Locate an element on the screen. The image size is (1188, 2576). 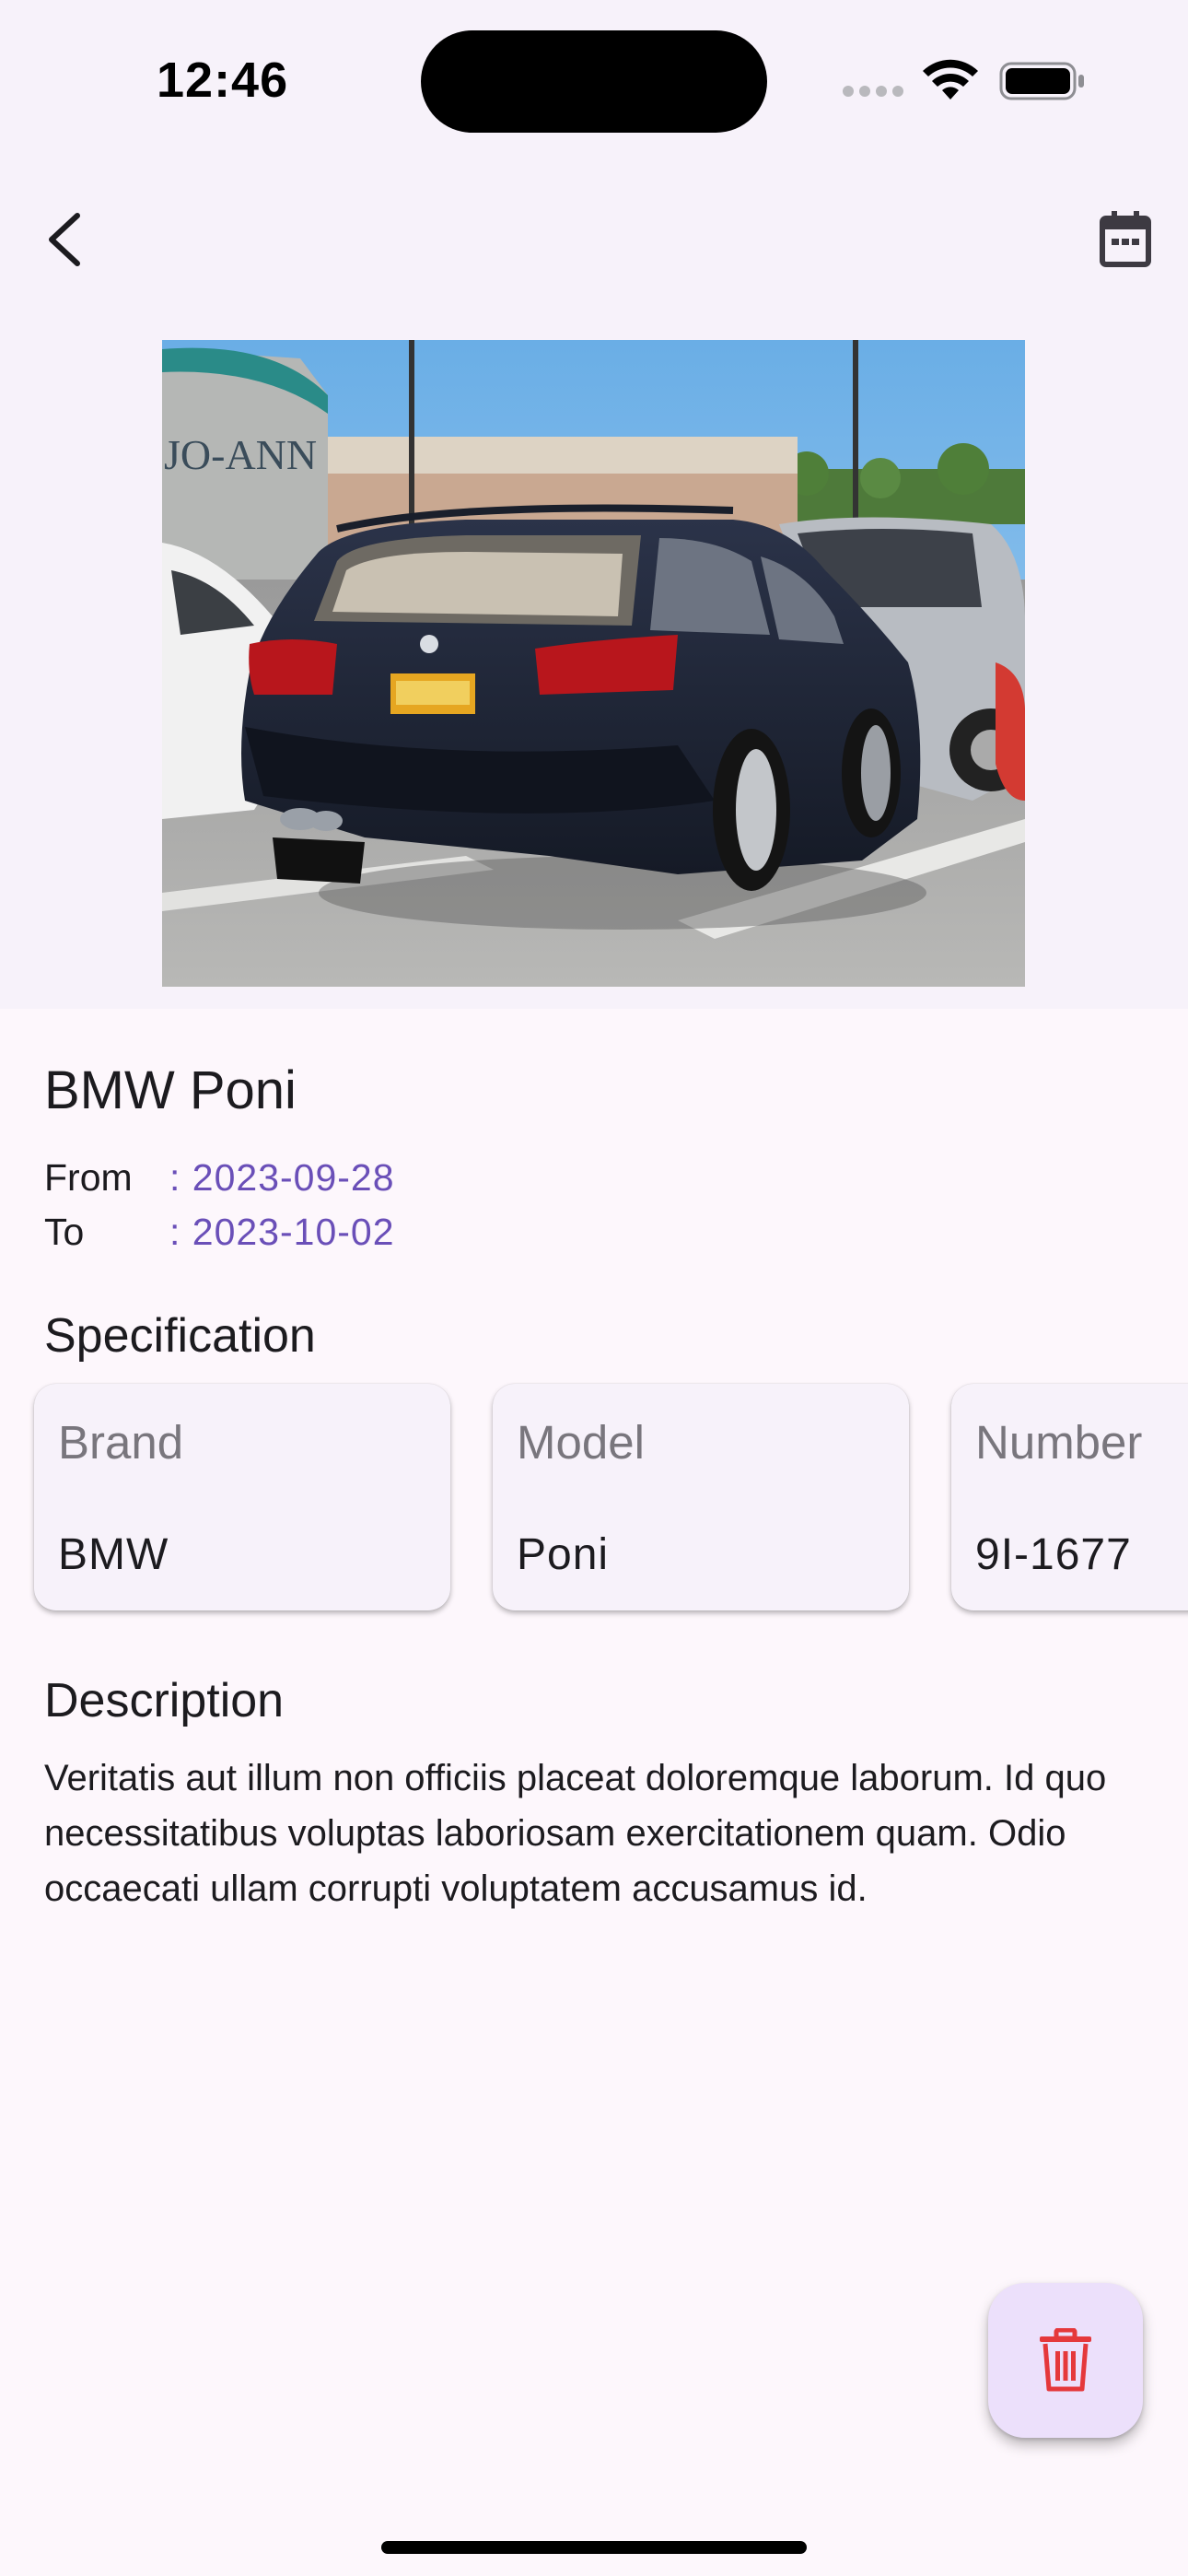
cellular-signal-icon is located at coordinates (873, 92).